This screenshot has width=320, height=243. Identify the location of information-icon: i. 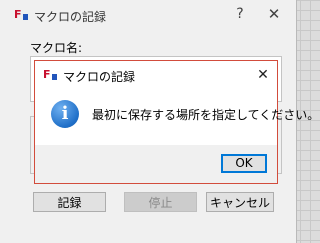
(65, 114).